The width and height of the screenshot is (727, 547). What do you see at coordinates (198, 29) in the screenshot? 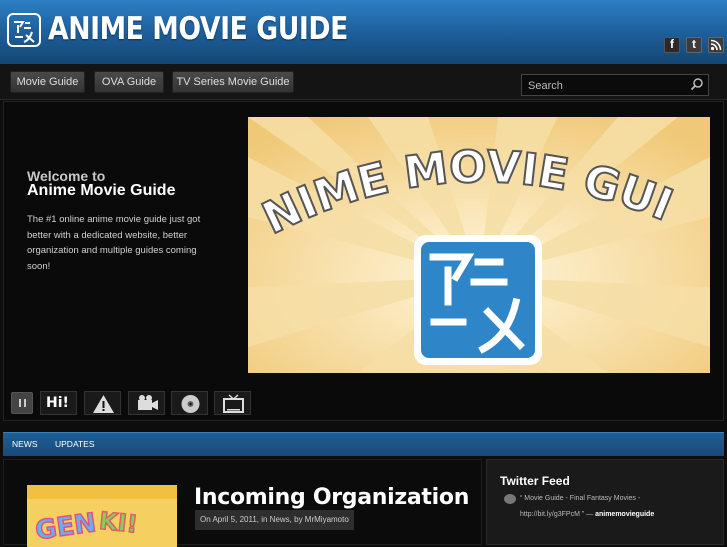
I see `site-logo-text: ANIME MOVIE GUIDE` at bounding box center [198, 29].